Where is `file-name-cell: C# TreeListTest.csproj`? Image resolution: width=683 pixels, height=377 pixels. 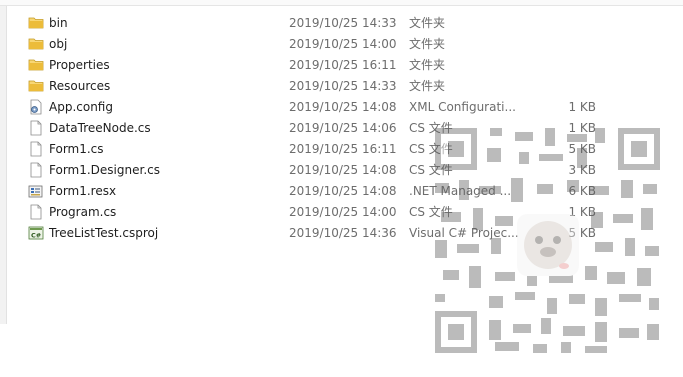 file-name-cell: C# TreeListTest.csproj is located at coordinates (153, 233).